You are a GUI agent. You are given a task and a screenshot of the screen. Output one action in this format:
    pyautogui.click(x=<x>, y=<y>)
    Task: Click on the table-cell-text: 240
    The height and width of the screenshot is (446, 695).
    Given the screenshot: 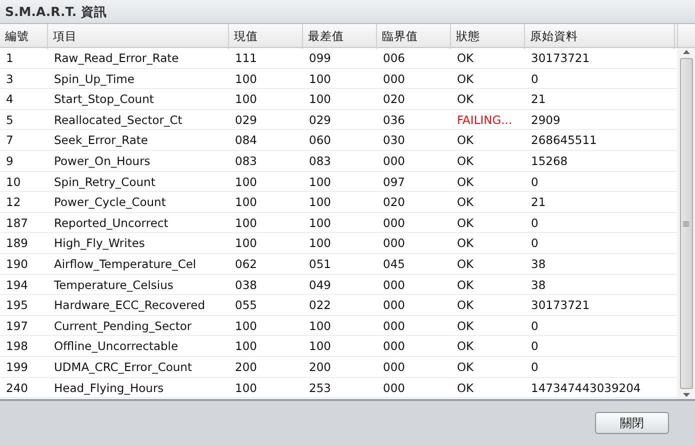 What is the action you would take?
    pyautogui.click(x=17, y=388)
    